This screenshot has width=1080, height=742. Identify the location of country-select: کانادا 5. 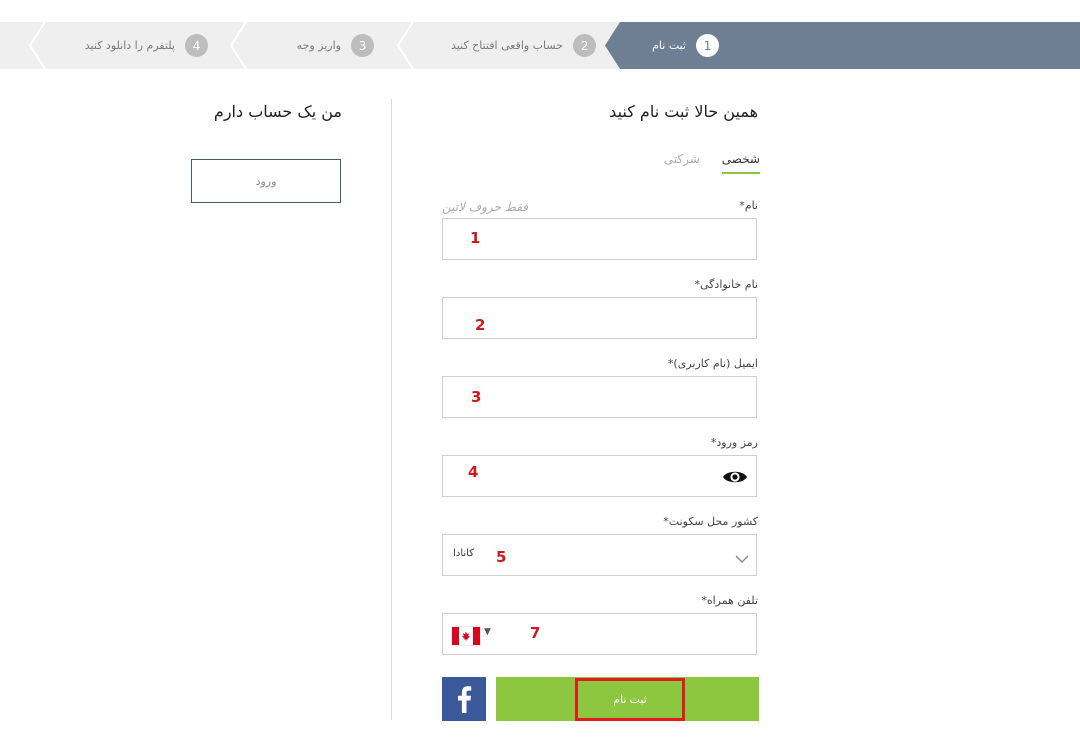
(599, 555).